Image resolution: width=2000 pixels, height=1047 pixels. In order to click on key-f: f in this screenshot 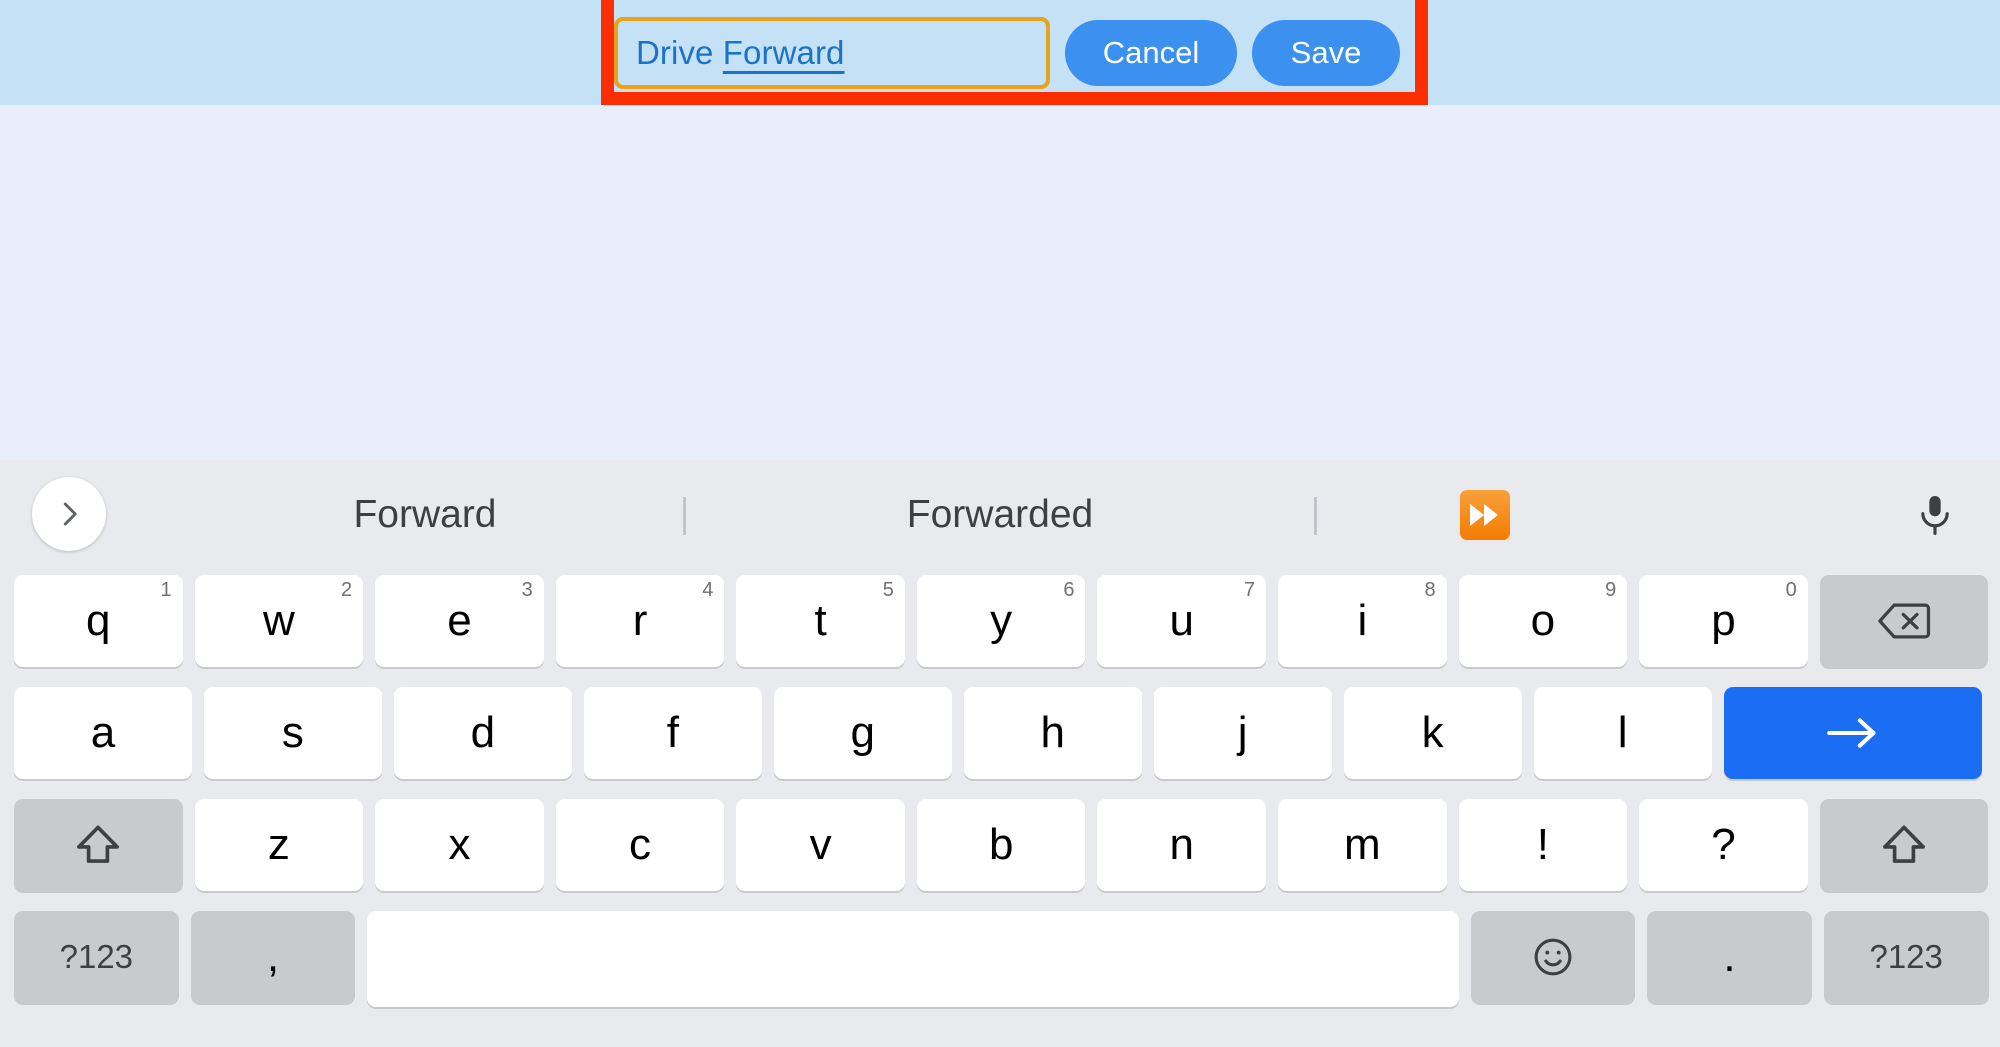, I will do `click(672, 733)`.